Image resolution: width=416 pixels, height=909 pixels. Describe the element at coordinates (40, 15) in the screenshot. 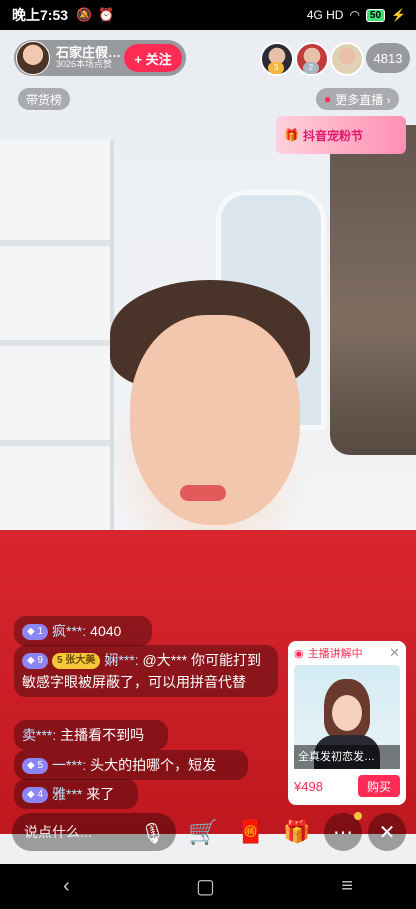

I see `status-time: 晚上7:53` at that location.